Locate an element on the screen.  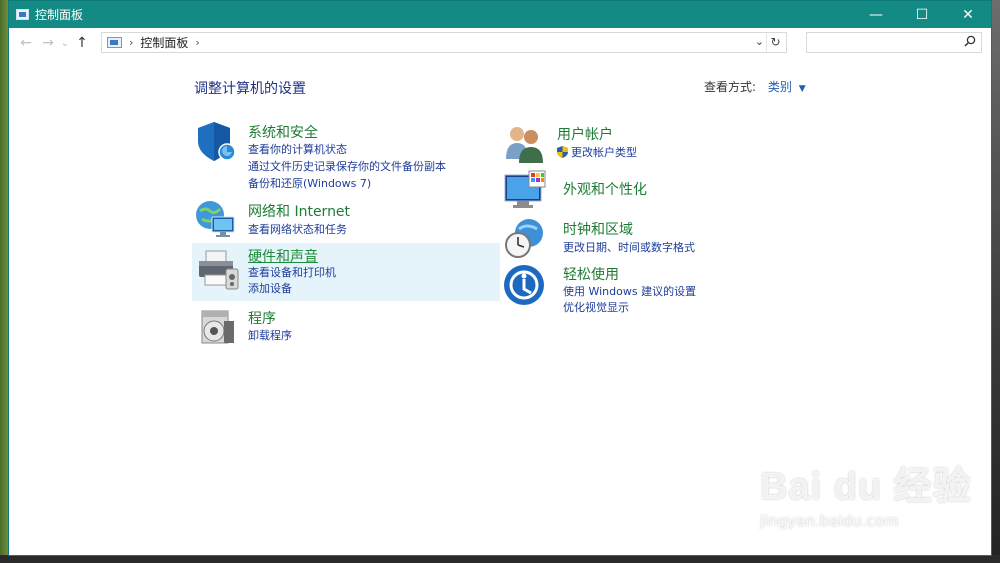
shield-icon is located at coordinates (216, 141).